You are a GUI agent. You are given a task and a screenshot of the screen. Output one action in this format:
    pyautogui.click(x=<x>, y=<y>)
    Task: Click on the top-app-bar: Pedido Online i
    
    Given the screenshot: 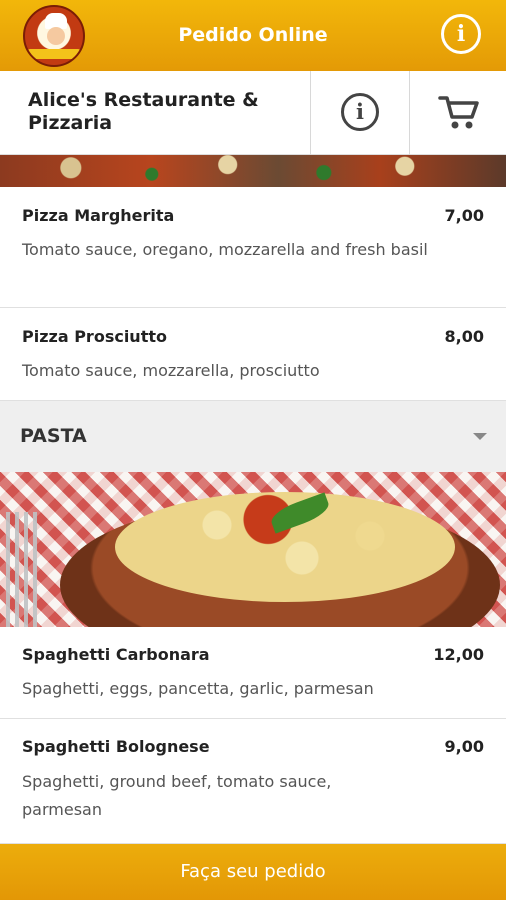 What is the action you would take?
    pyautogui.click(x=253, y=35)
    